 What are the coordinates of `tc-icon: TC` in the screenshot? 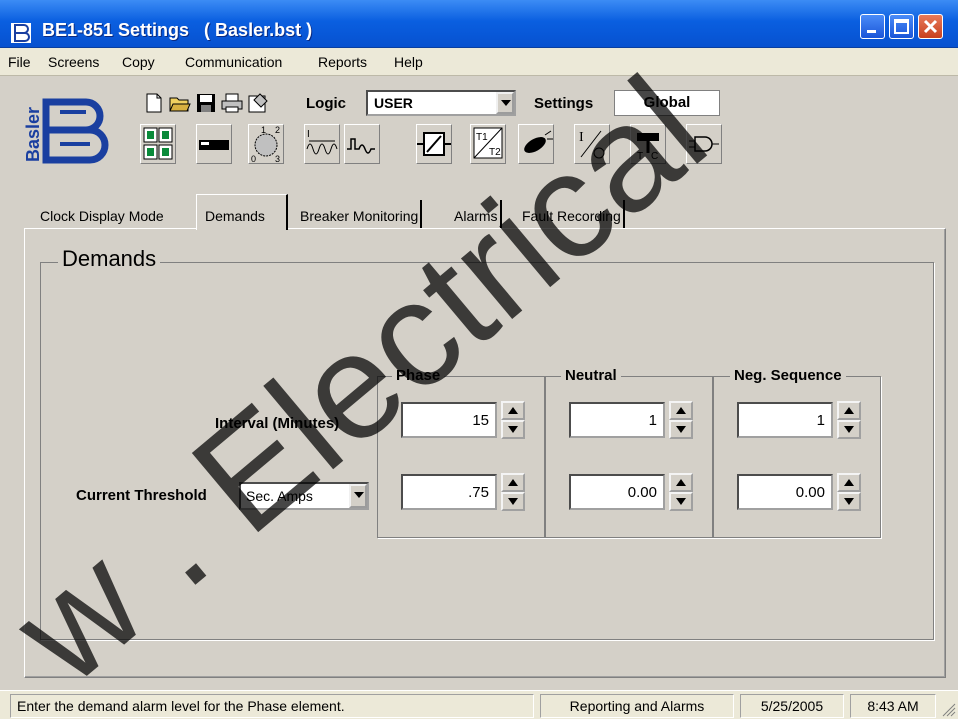 It's located at (648, 144).